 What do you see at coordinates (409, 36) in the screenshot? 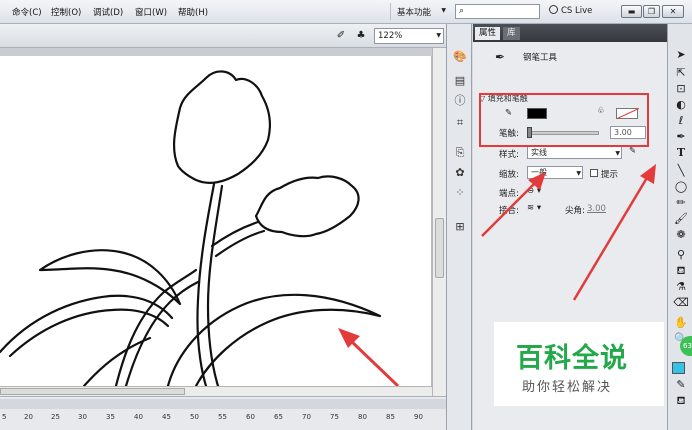
I see `zoom-select: 122% ▼` at bounding box center [409, 36].